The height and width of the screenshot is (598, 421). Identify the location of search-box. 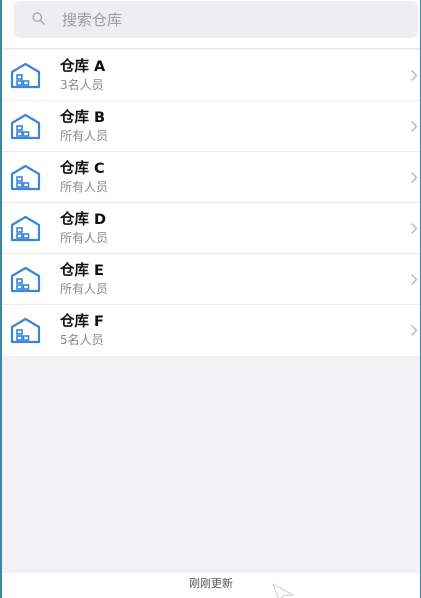
(216, 19).